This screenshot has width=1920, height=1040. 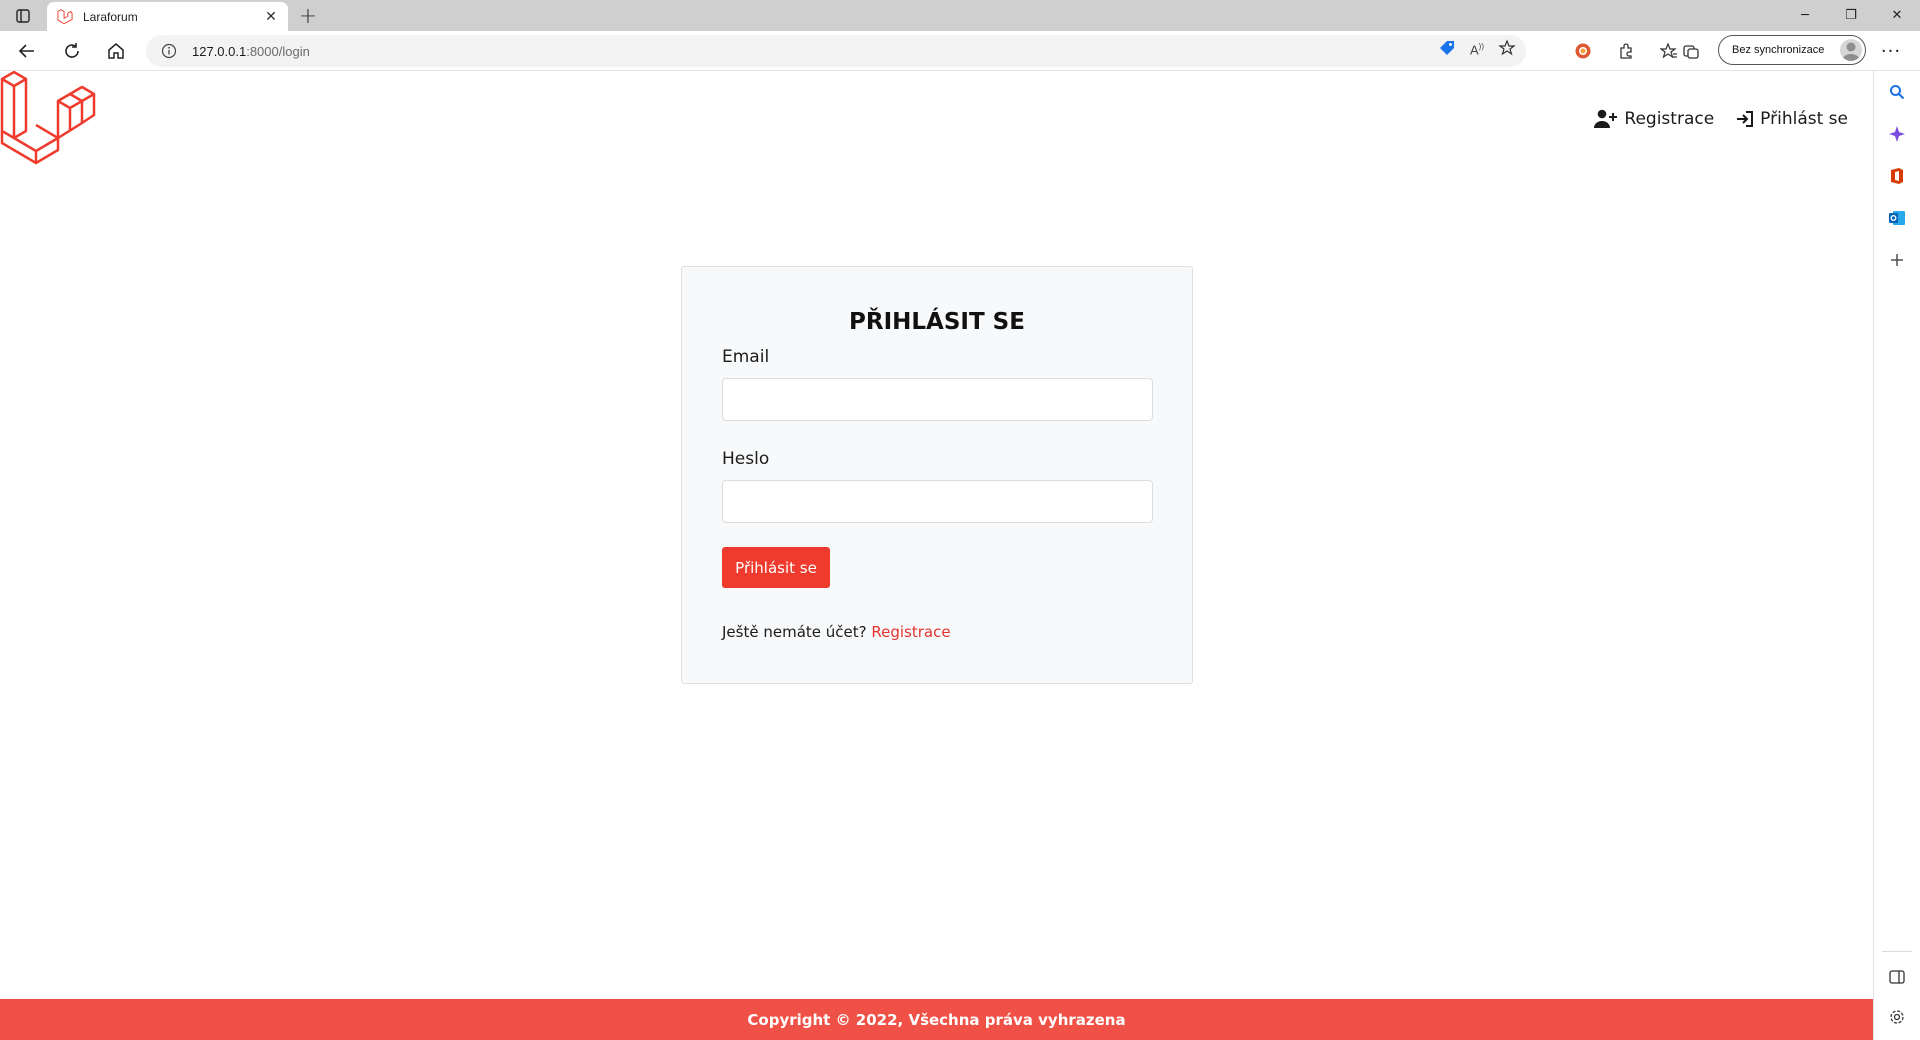 I want to click on browser-tab-bar: Laraforum ✕ + ─ ❐ ✕, so click(x=960, y=15).